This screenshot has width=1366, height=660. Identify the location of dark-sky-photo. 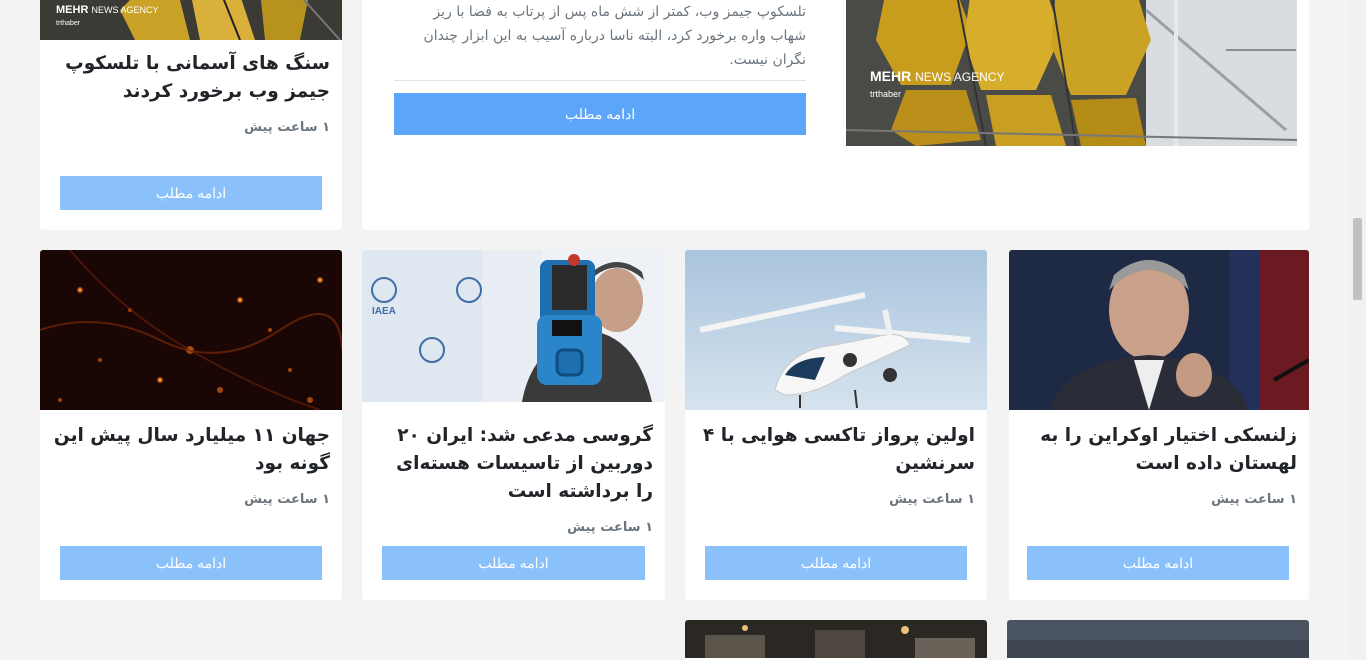
(1158, 639).